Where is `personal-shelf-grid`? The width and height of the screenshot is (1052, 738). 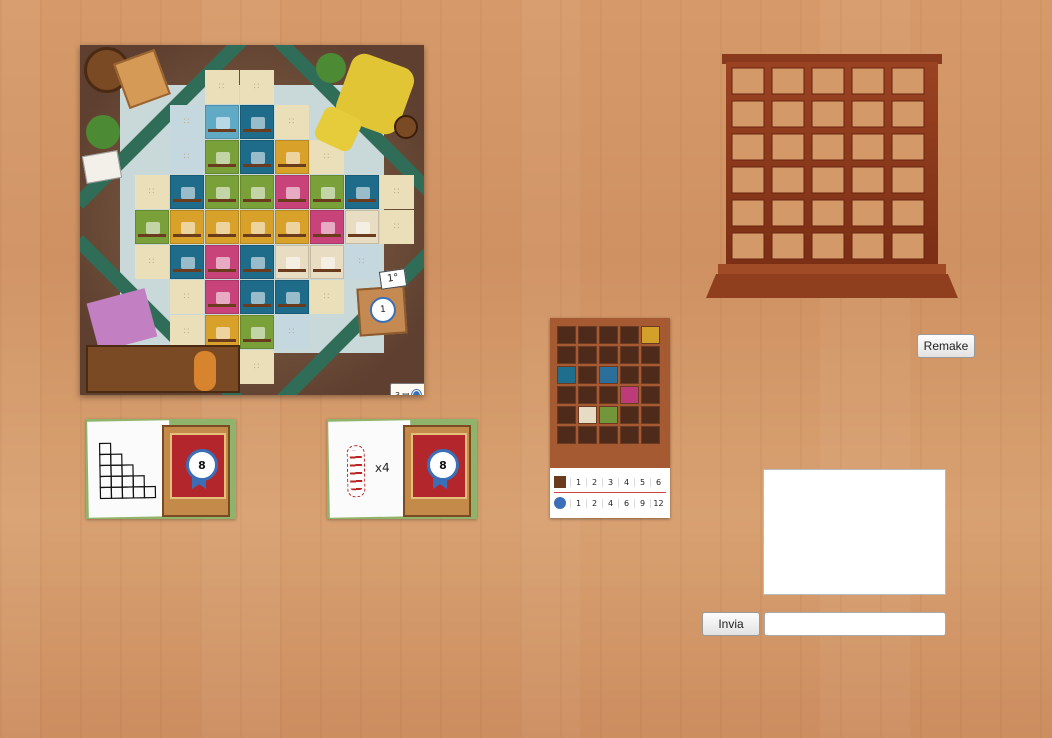
personal-shelf-grid is located at coordinates (608, 385).